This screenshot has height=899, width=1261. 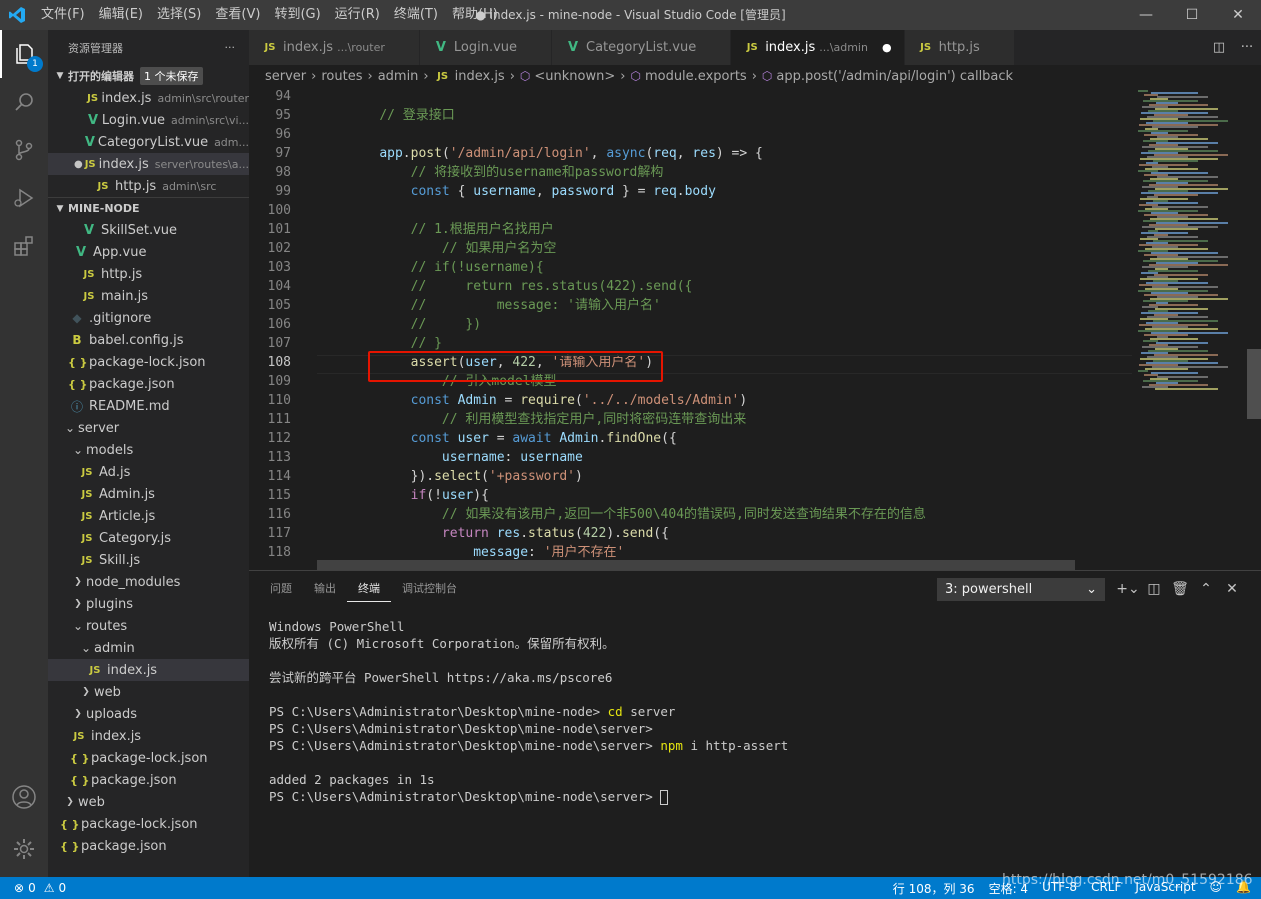 I want to click on menu-item: 运行(R), so click(x=357, y=15).